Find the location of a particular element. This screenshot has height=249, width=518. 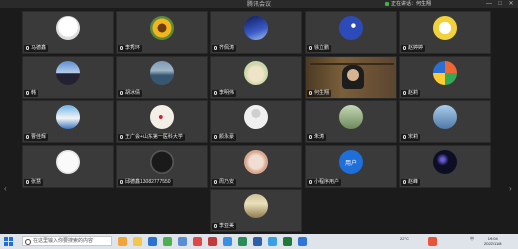

participant-tile: 颜永豪 is located at coordinates (256, 121).